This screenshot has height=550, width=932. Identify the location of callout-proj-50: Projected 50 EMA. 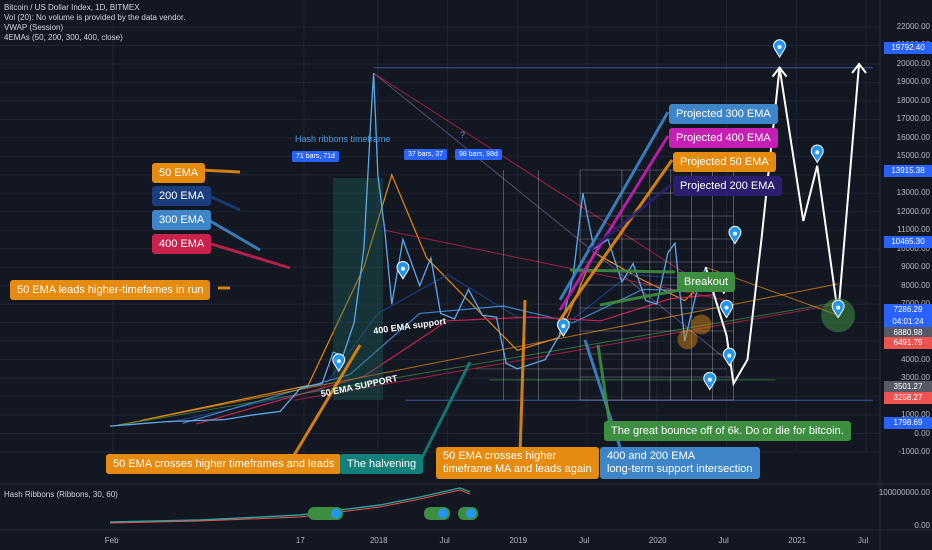
(724, 162).